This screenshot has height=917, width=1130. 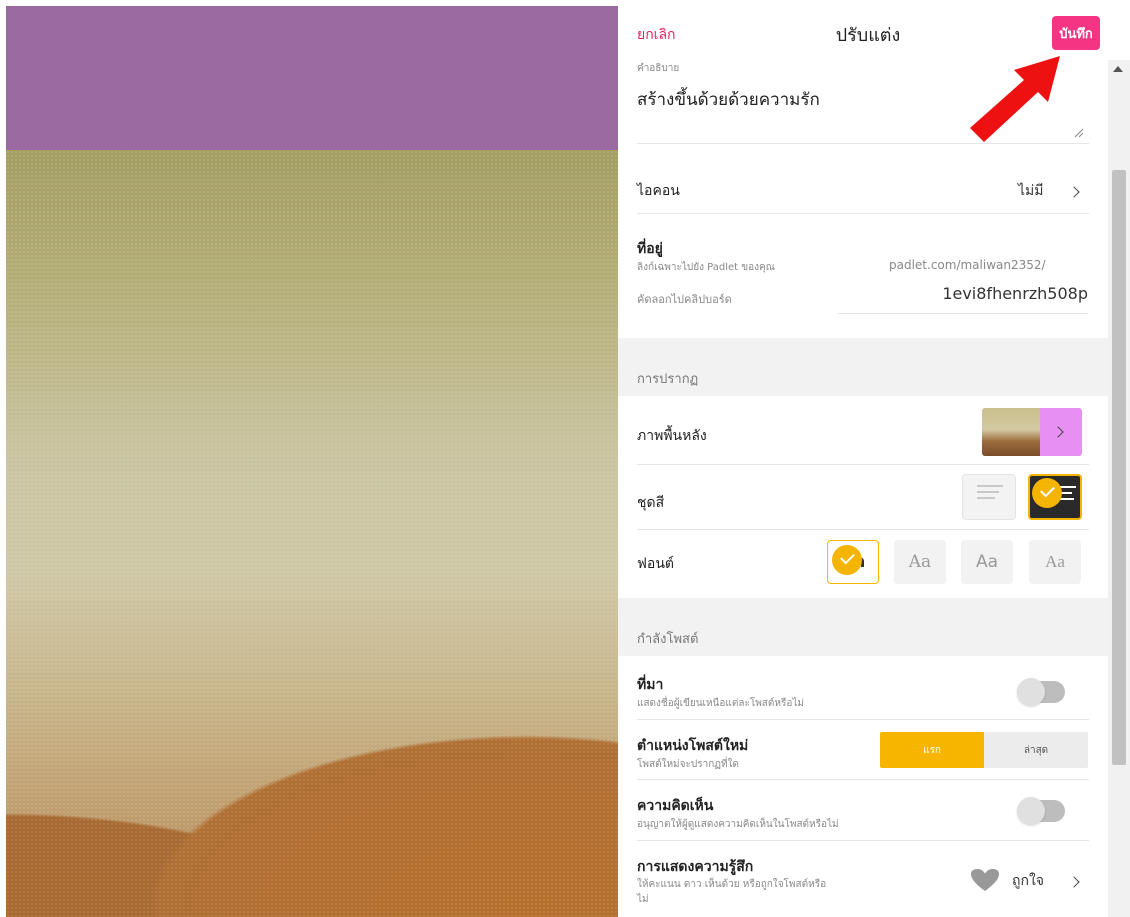 What do you see at coordinates (1015, 99) in the screenshot?
I see `red-arrow-annotation-icon` at bounding box center [1015, 99].